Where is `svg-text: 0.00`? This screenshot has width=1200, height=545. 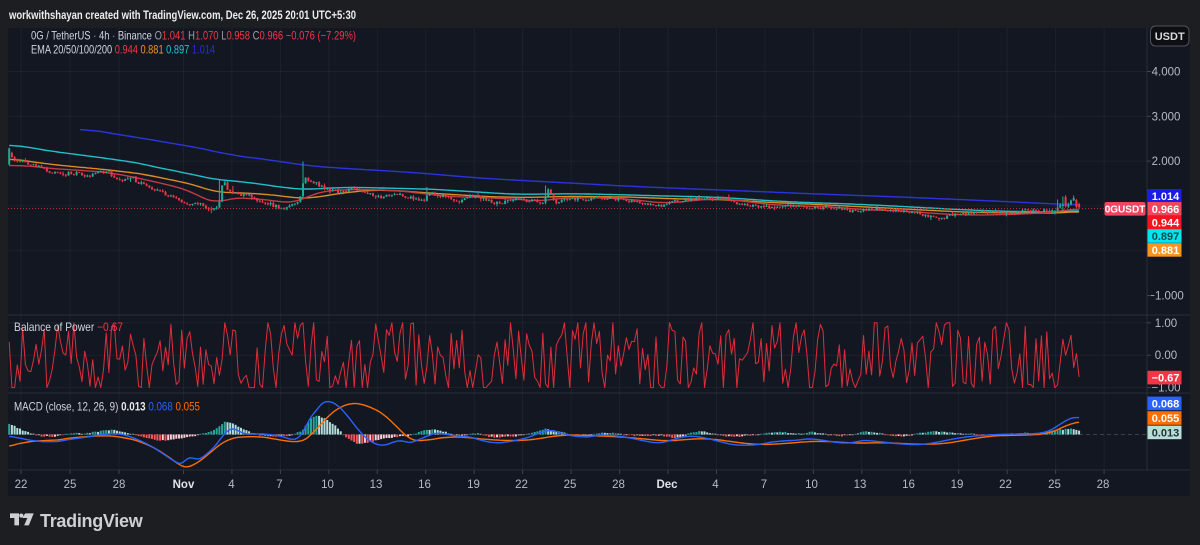
svg-text: 0.00 is located at coordinates (1166, 356).